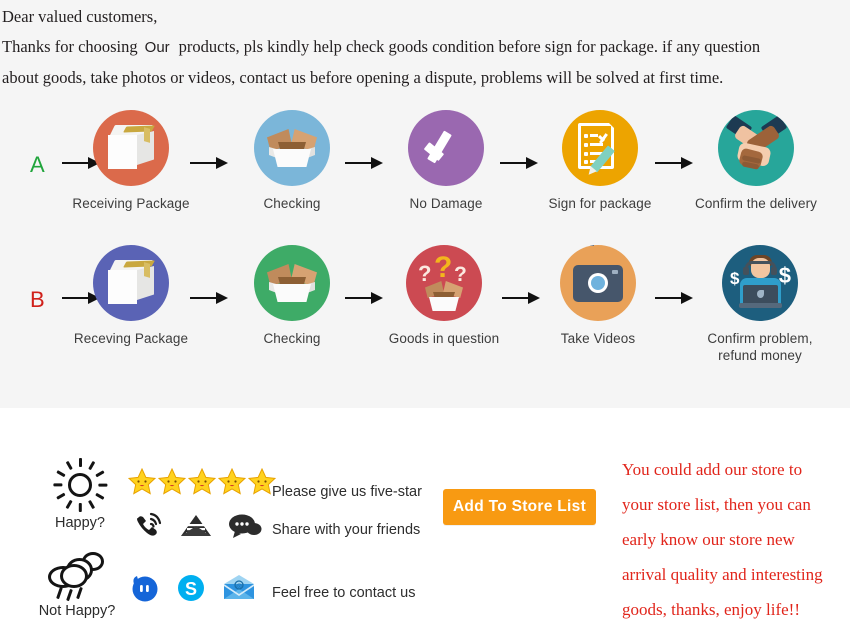 The width and height of the screenshot is (850, 632). What do you see at coordinates (80, 523) in the screenshot?
I see `mood-happy-label: Happy?` at bounding box center [80, 523].